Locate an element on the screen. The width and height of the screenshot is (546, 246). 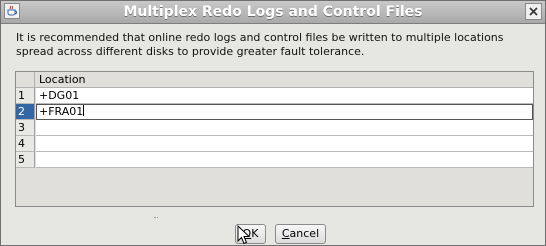
table-corner is located at coordinates (25, 79).